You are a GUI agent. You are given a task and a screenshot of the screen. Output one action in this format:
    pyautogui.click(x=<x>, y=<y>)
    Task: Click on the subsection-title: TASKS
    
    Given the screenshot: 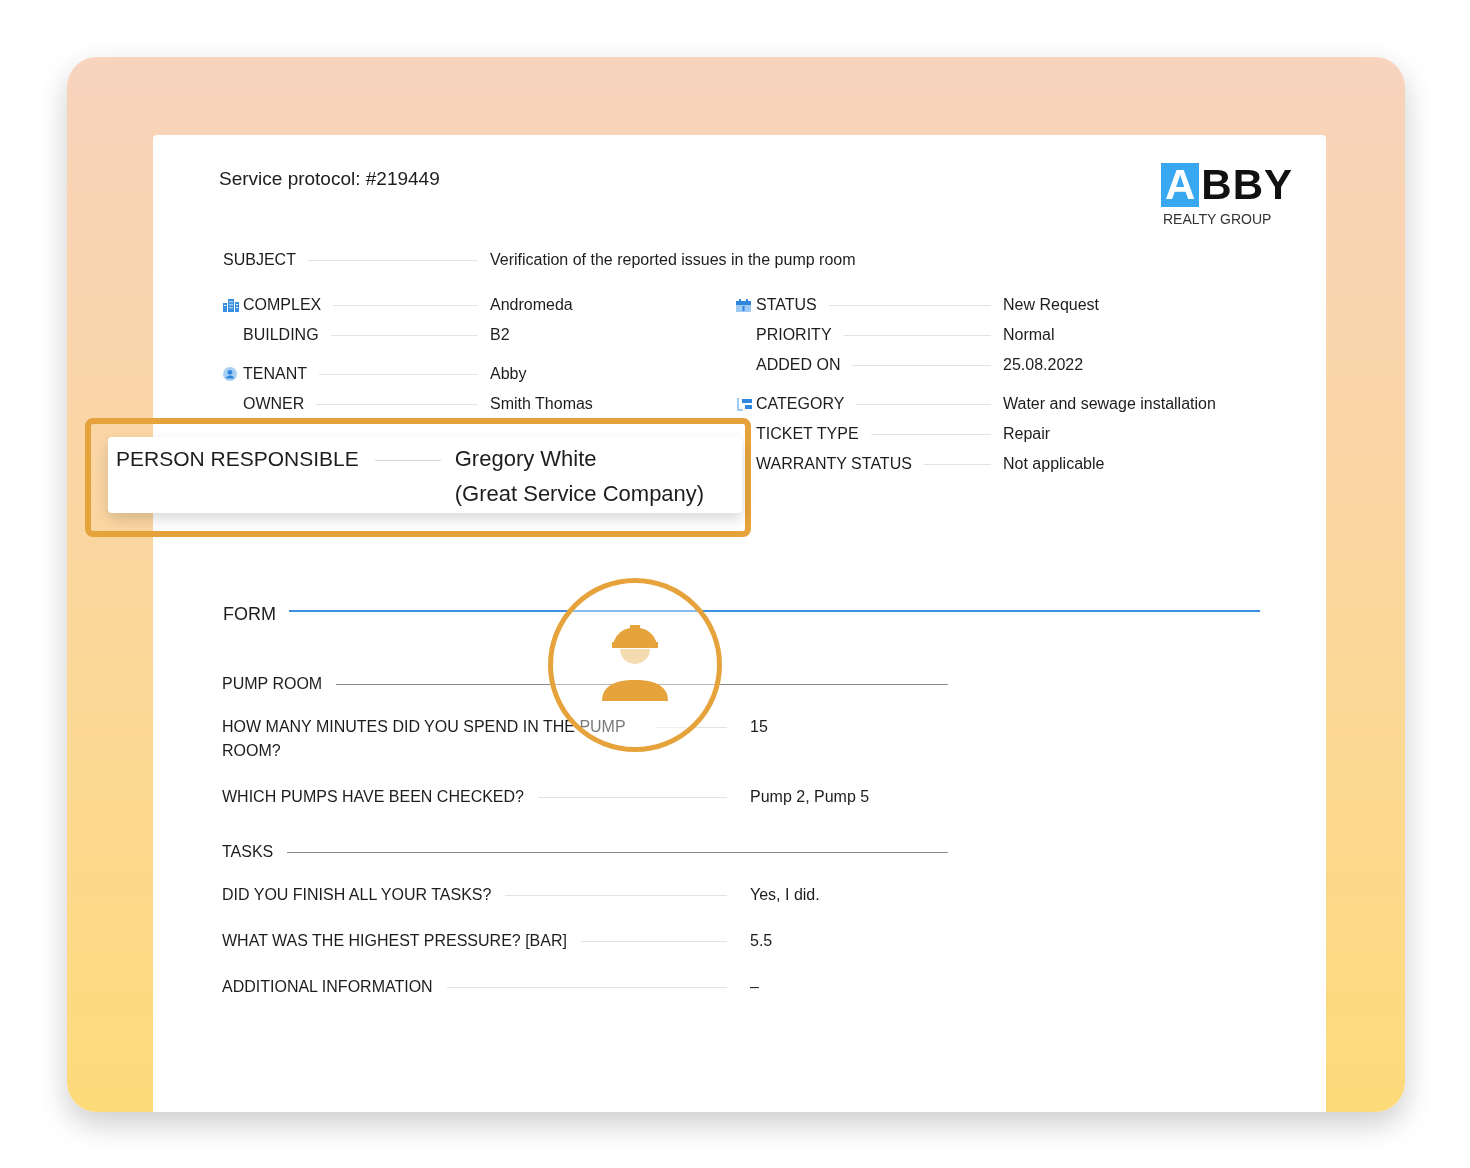 What is the action you would take?
    pyautogui.click(x=248, y=852)
    